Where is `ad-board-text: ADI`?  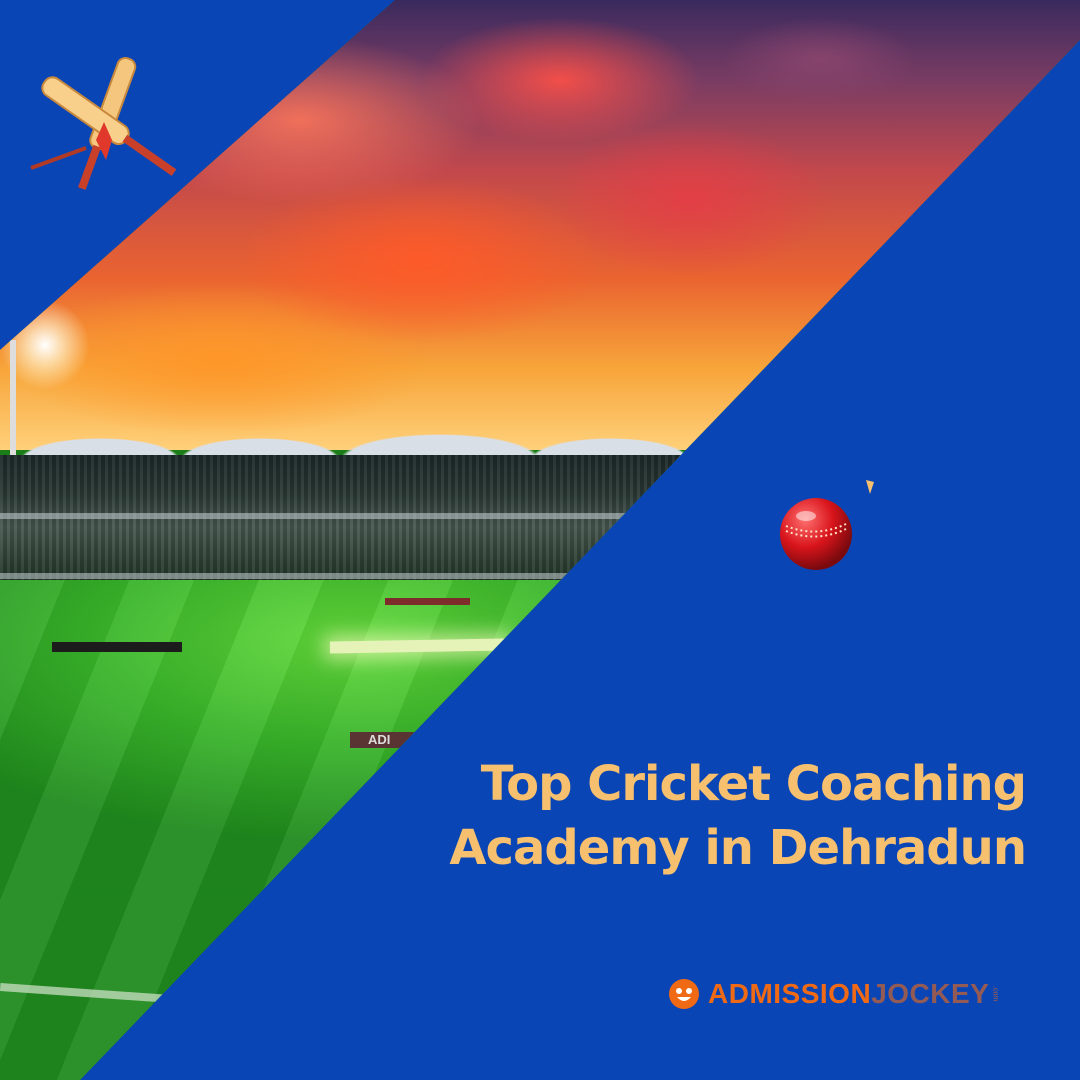 ad-board-text: ADI is located at coordinates (390, 740).